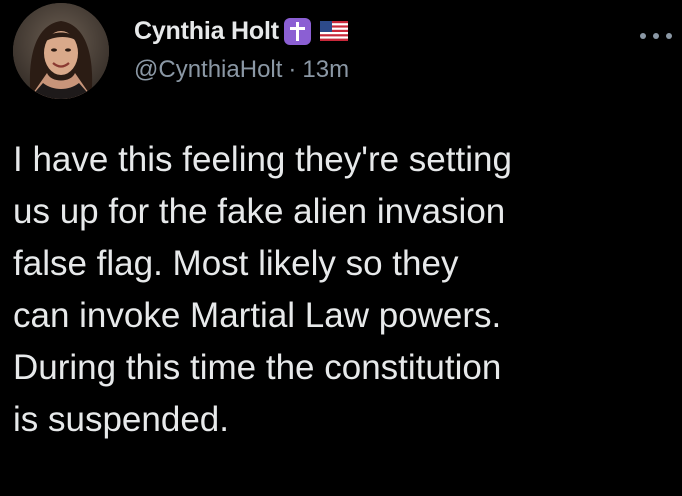 This screenshot has width=682, height=496. I want to click on more-horizontal-icon, so click(656, 36).